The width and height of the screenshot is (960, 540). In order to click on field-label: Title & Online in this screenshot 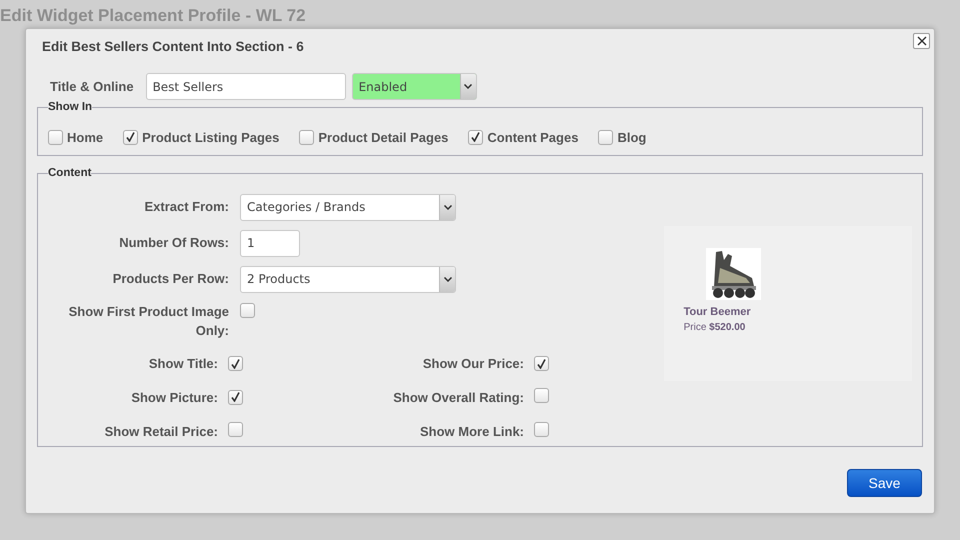, I will do `click(92, 87)`.